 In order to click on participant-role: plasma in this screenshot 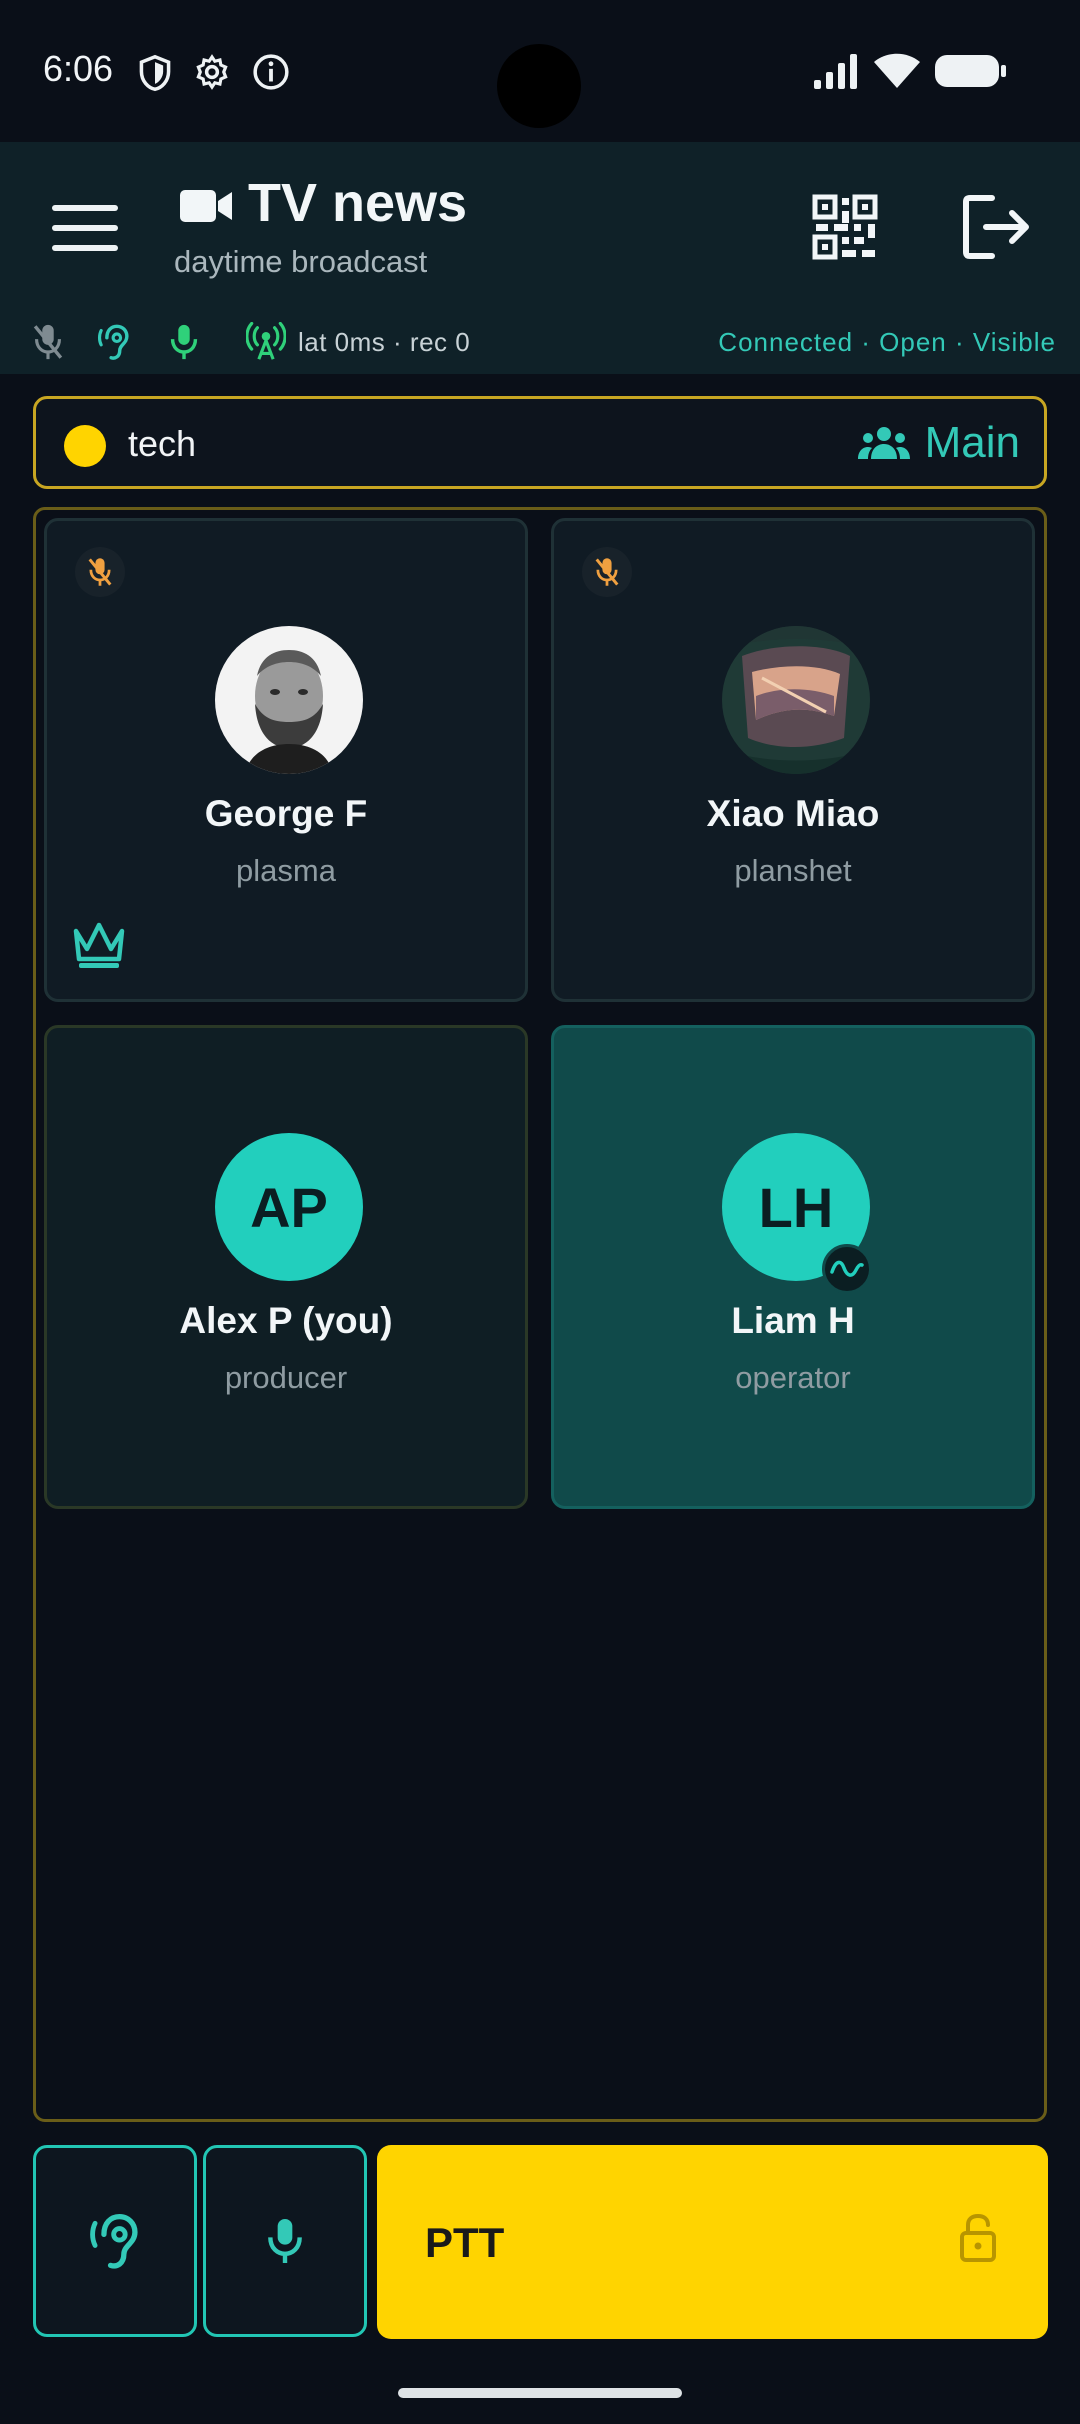, I will do `click(286, 870)`.